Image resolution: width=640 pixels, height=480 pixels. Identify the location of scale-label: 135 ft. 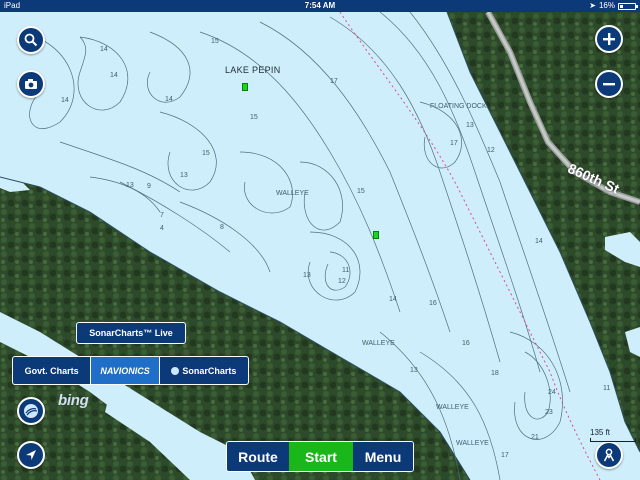
(600, 432).